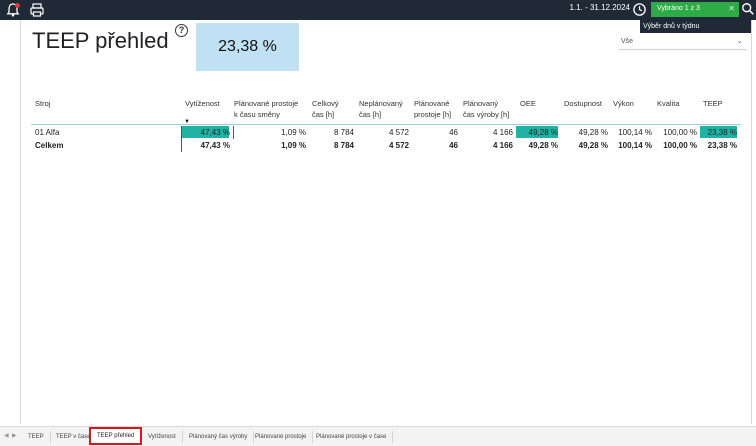  Describe the element at coordinates (293, 132) in the screenshot. I see `row-planned-downtime: 1,09 %` at that location.